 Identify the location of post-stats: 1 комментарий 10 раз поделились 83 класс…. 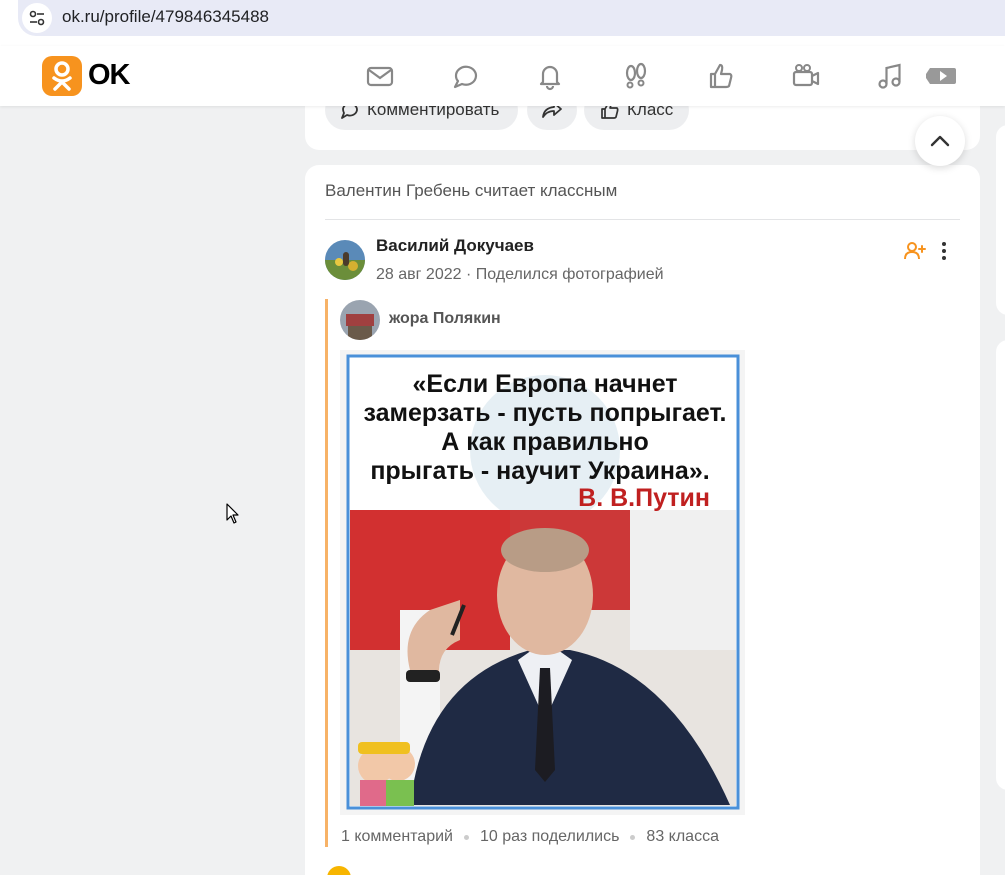
(530, 837).